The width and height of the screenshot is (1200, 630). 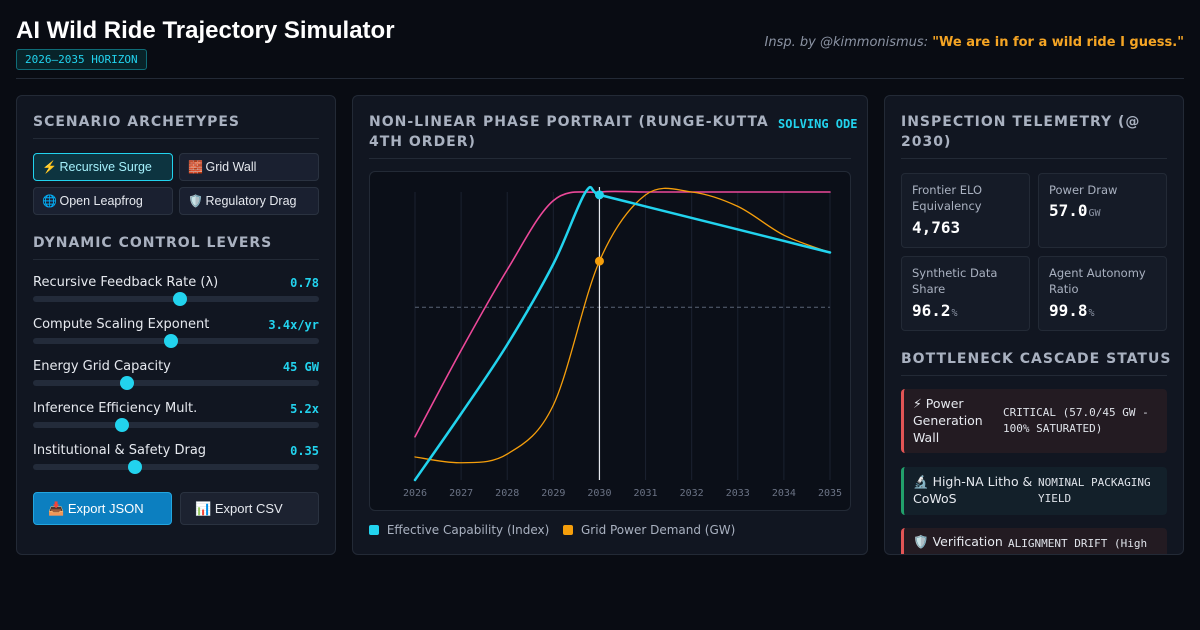 I want to click on lever-institutional-safety-drag: Institutional & Safety Drag 0.35, so click(x=176, y=459).